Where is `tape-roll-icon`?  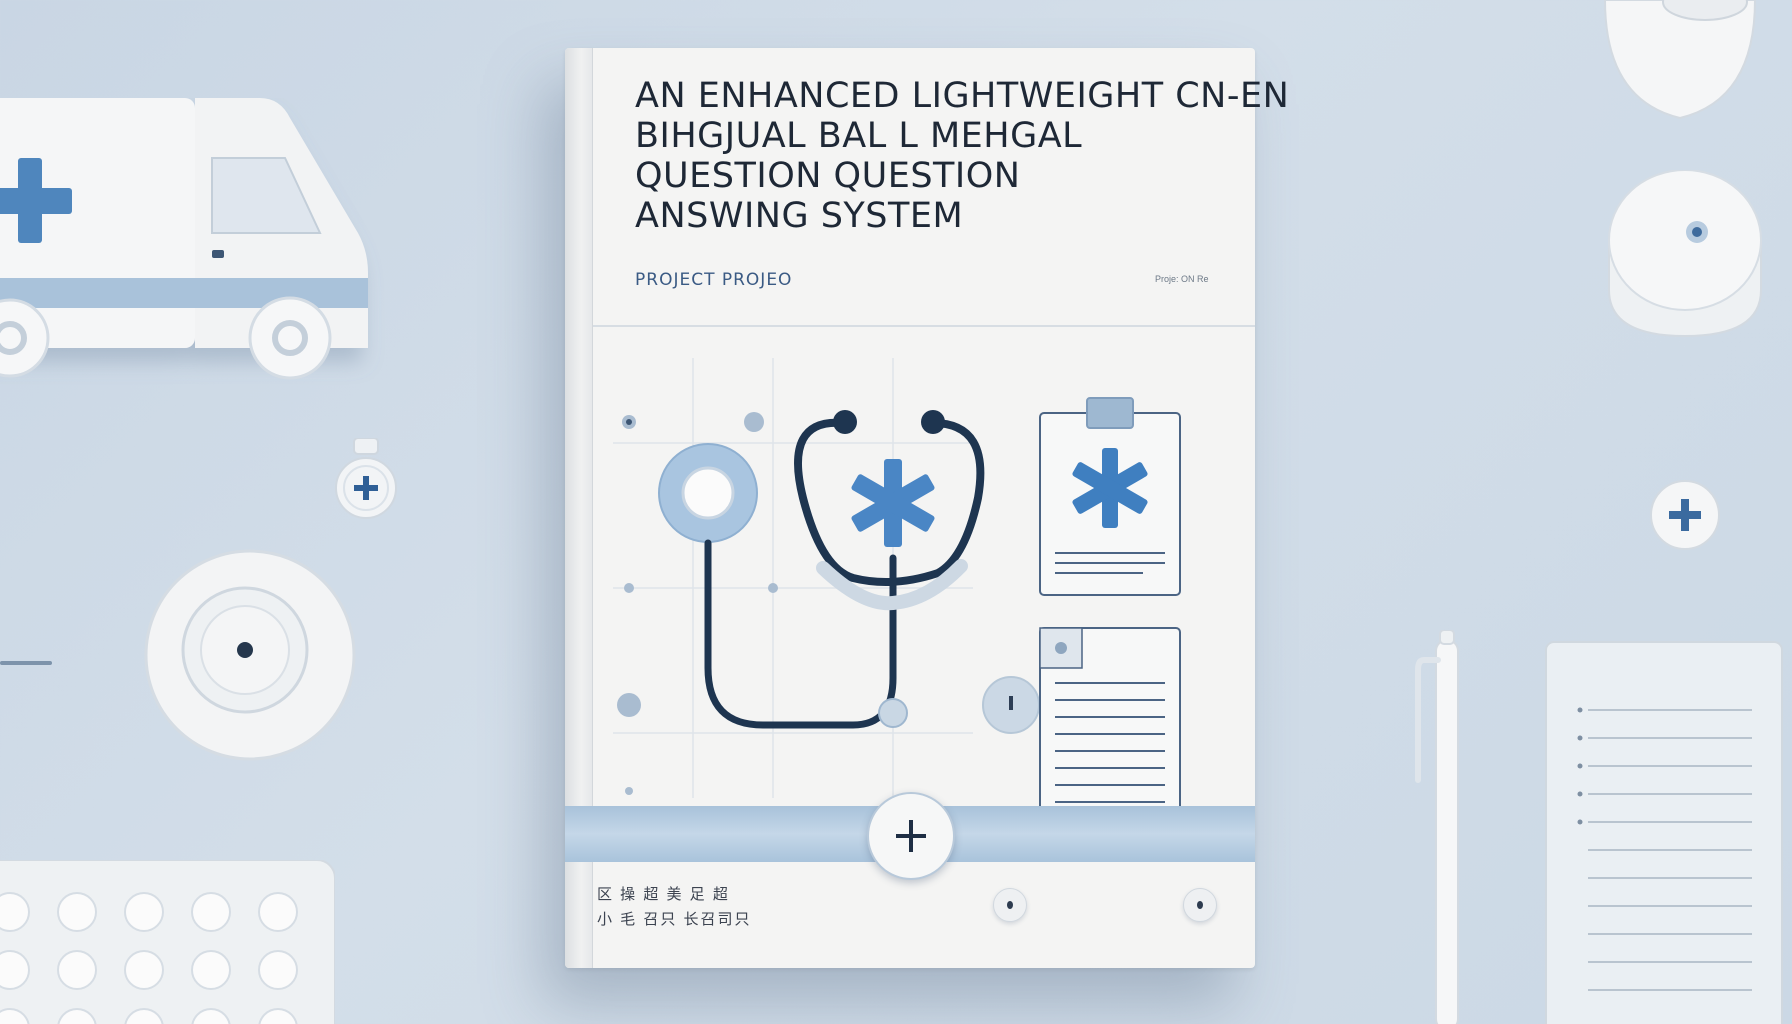
tape-roll-icon is located at coordinates (250, 655).